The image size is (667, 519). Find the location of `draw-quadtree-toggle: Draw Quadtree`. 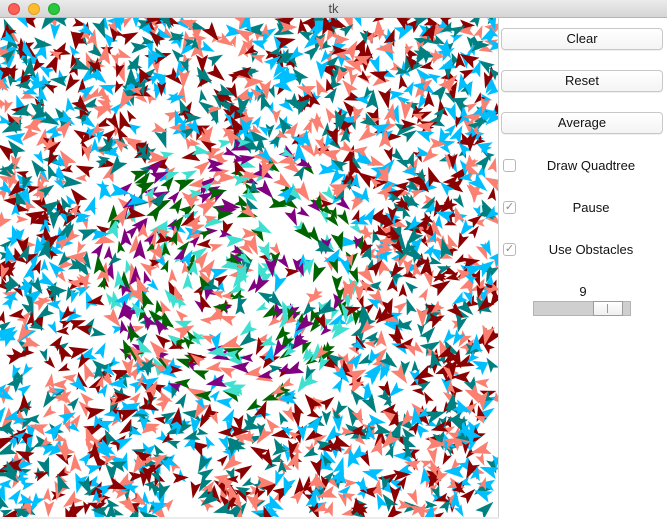

draw-quadtree-toggle: Draw Quadtree is located at coordinates (583, 167).